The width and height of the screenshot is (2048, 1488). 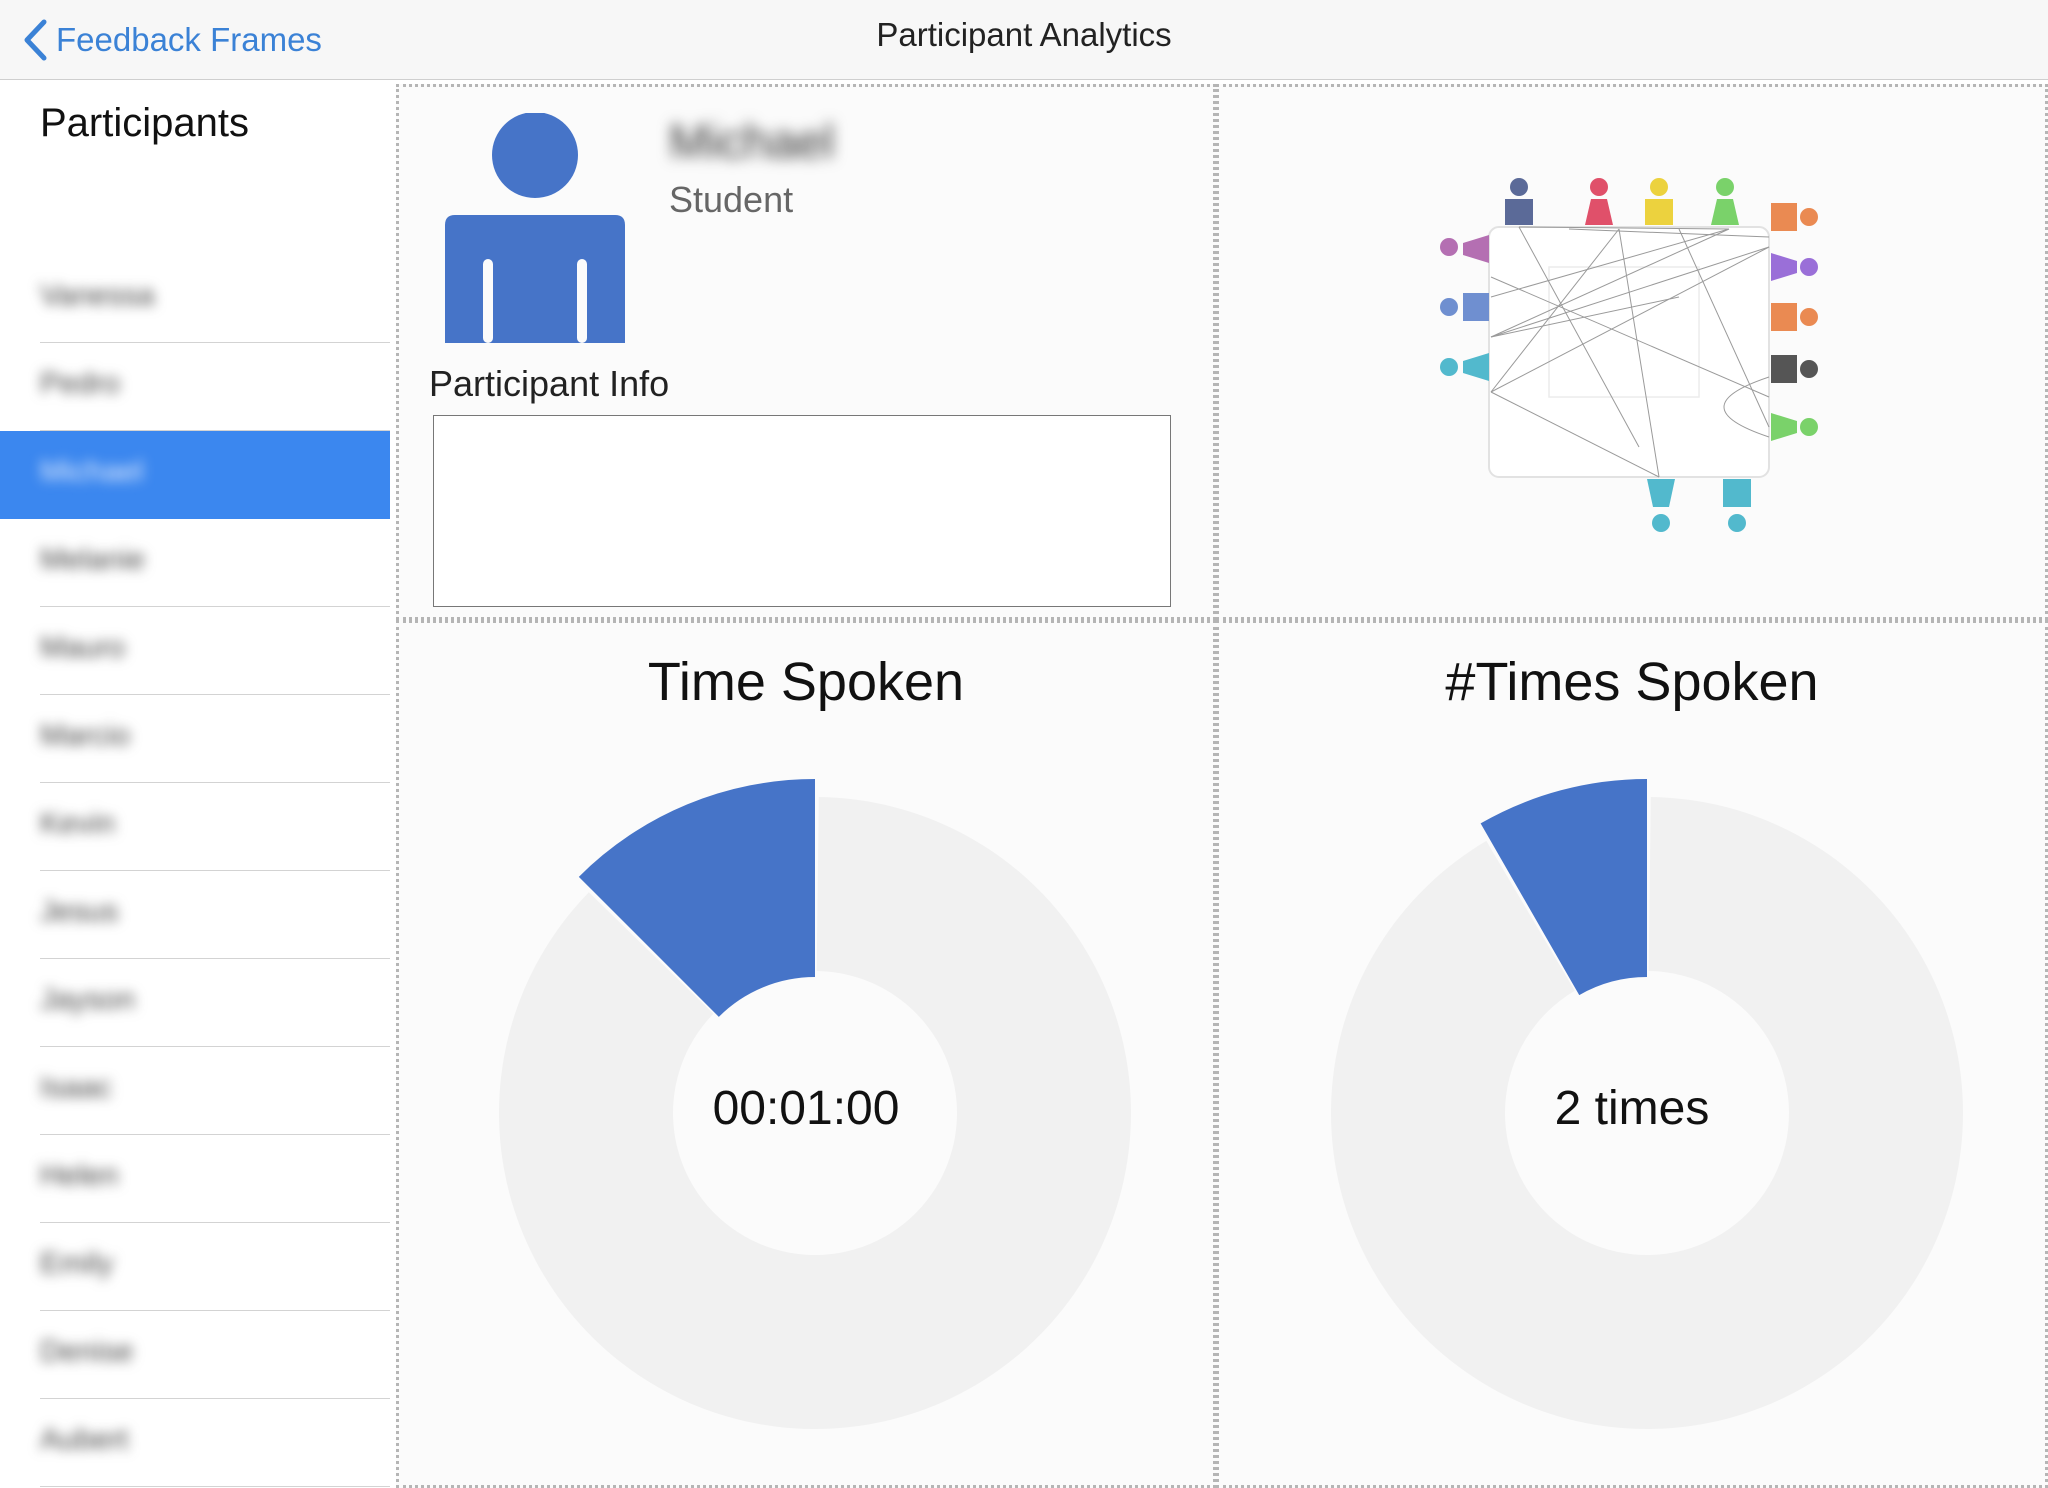 What do you see at coordinates (1632, 1108) in the screenshot?
I see `times-spoken-value: 2 times` at bounding box center [1632, 1108].